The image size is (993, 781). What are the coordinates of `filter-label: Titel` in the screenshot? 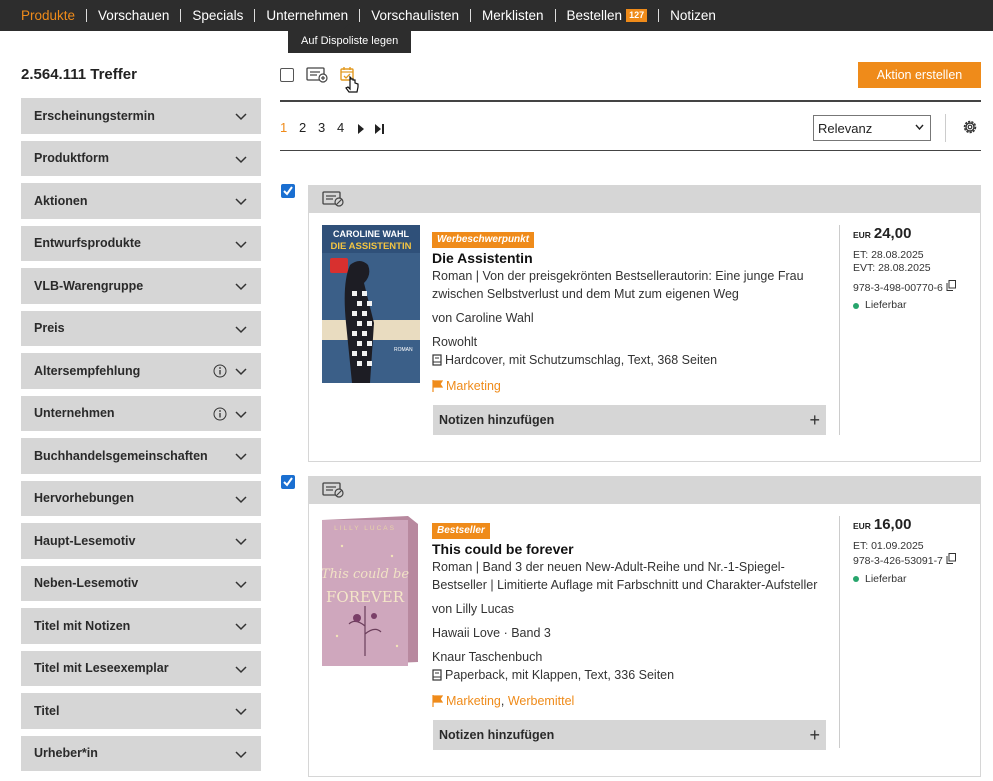 It's located at (47, 710).